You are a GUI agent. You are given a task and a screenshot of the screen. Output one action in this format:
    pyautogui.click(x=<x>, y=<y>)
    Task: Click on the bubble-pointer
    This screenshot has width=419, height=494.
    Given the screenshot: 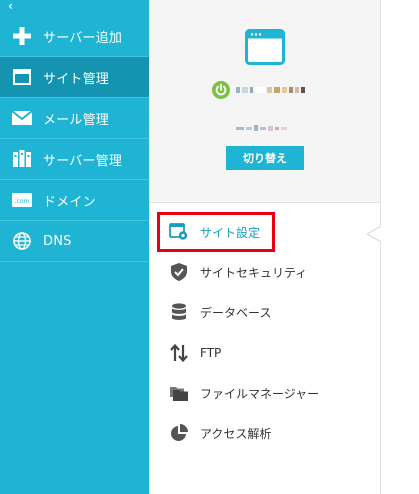 What is the action you would take?
    pyautogui.click(x=373, y=234)
    